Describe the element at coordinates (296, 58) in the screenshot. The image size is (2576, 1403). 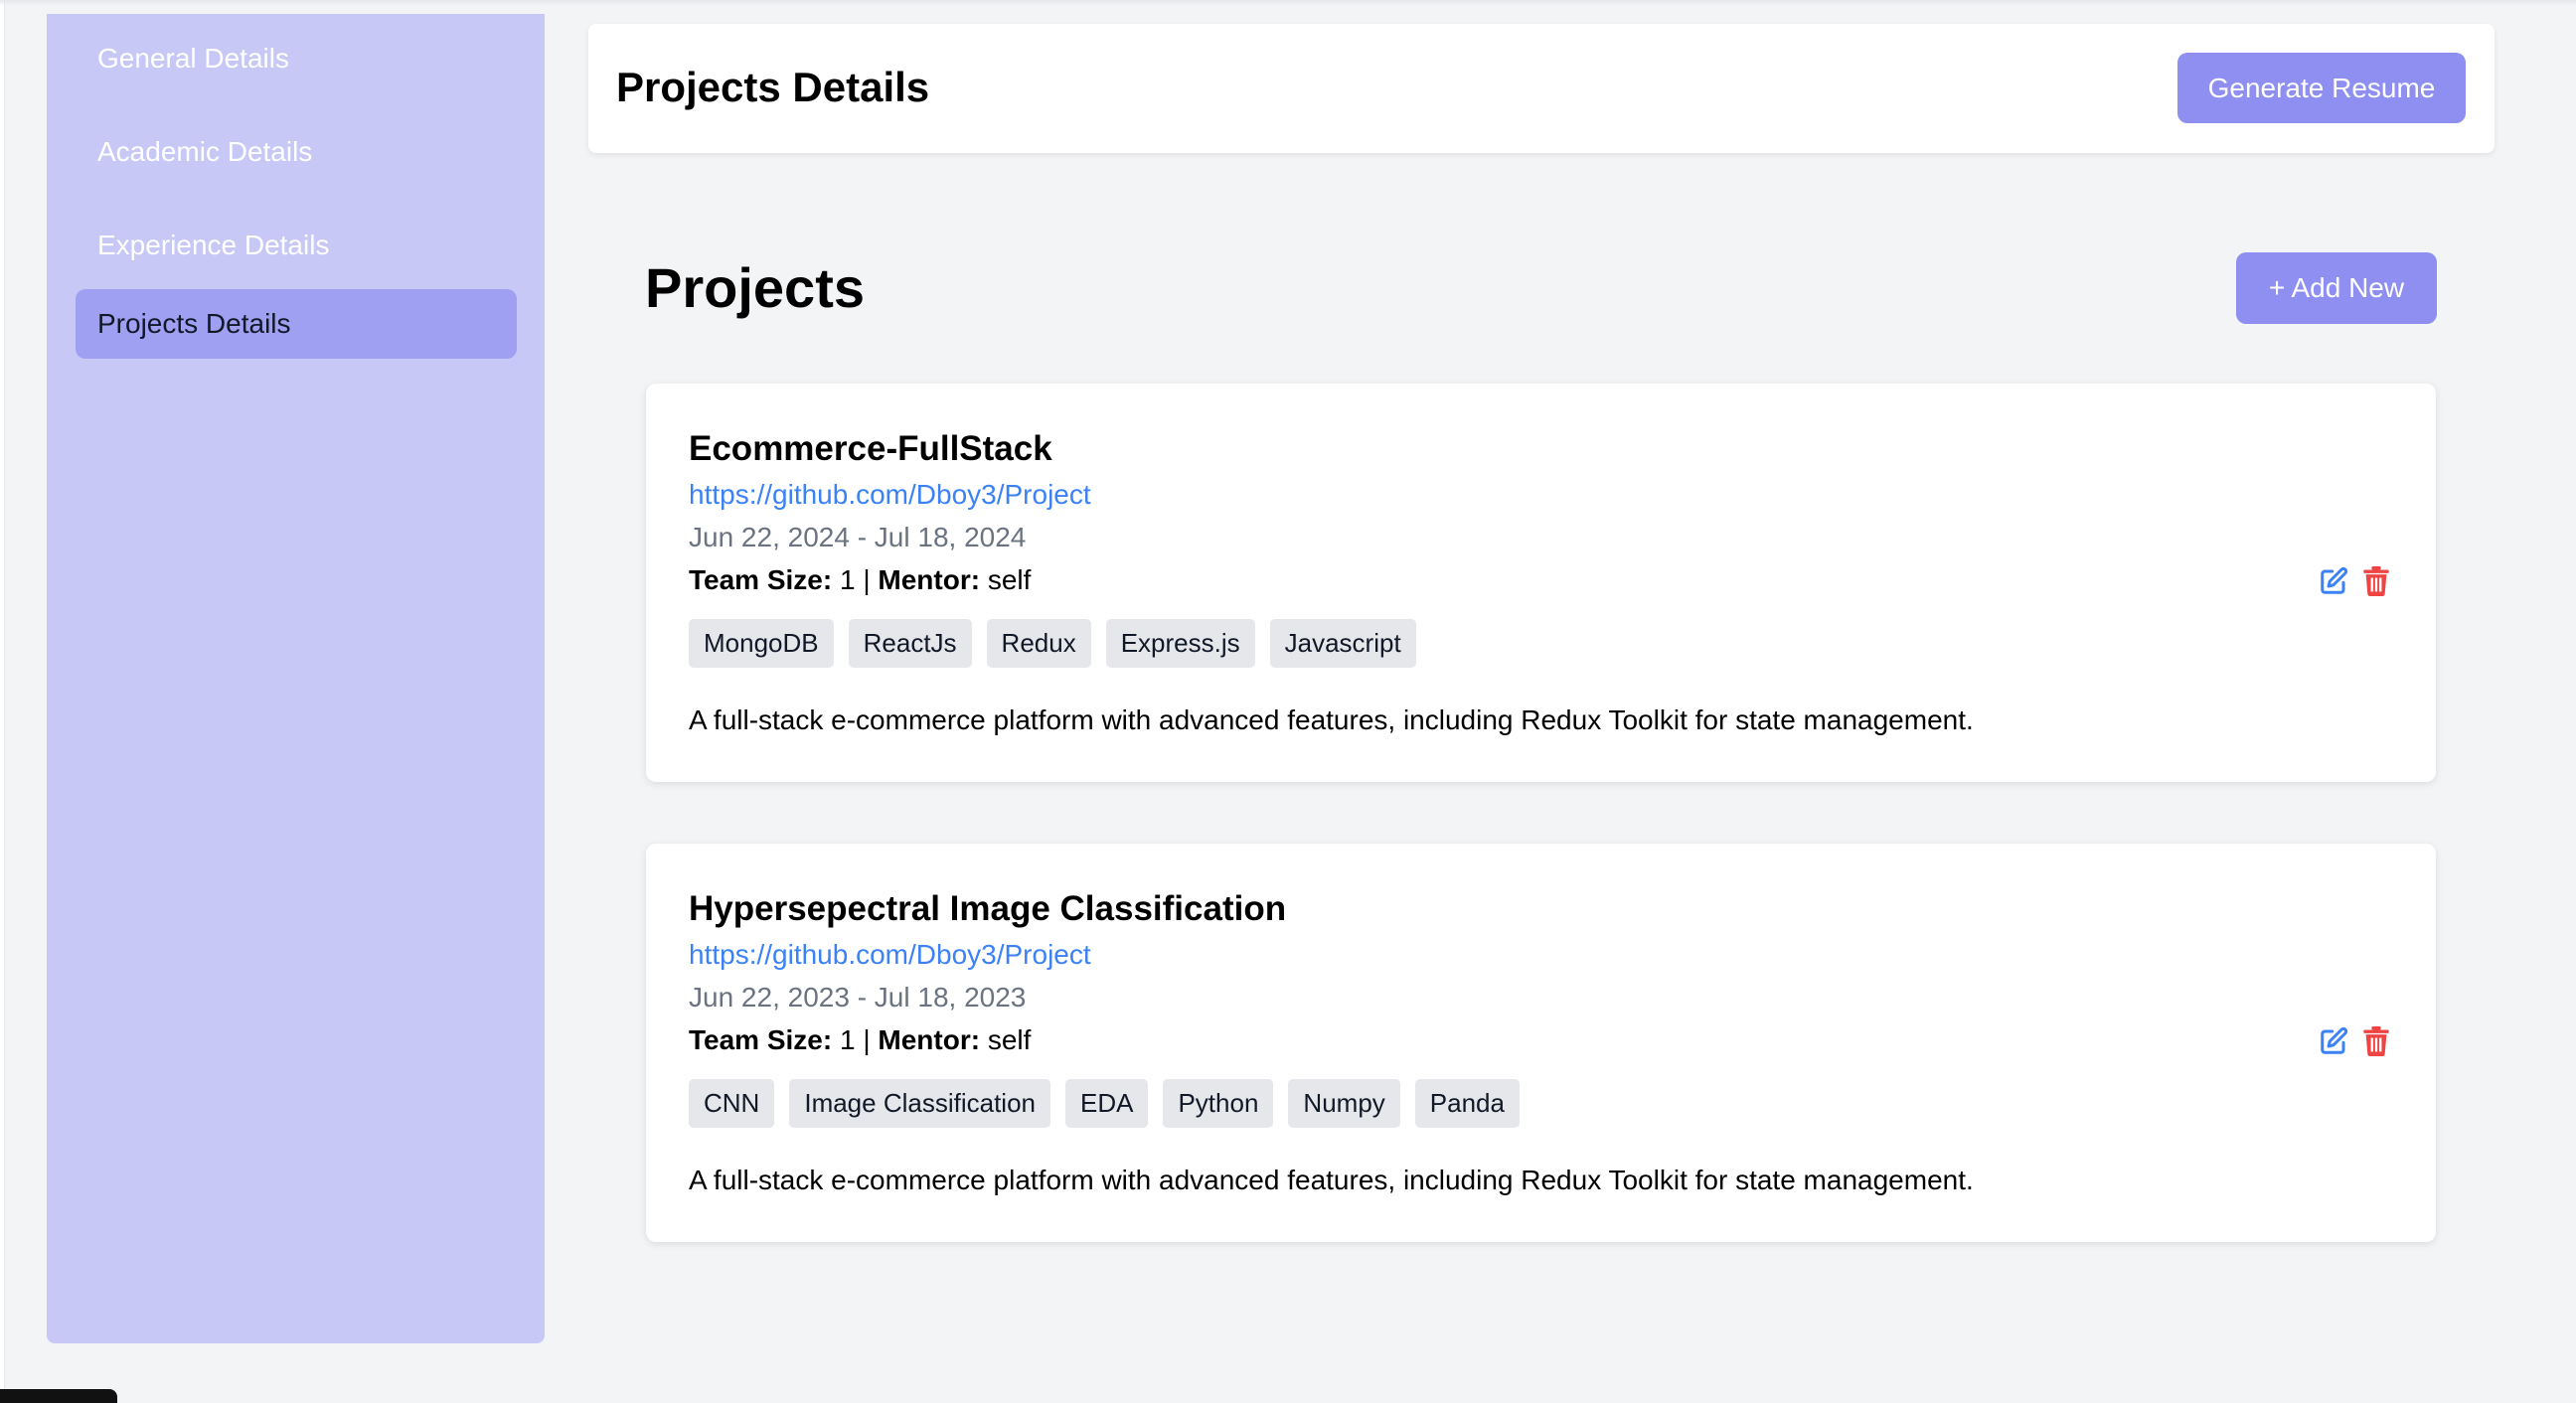
I see `sidebar-item-general-details: General Details` at that location.